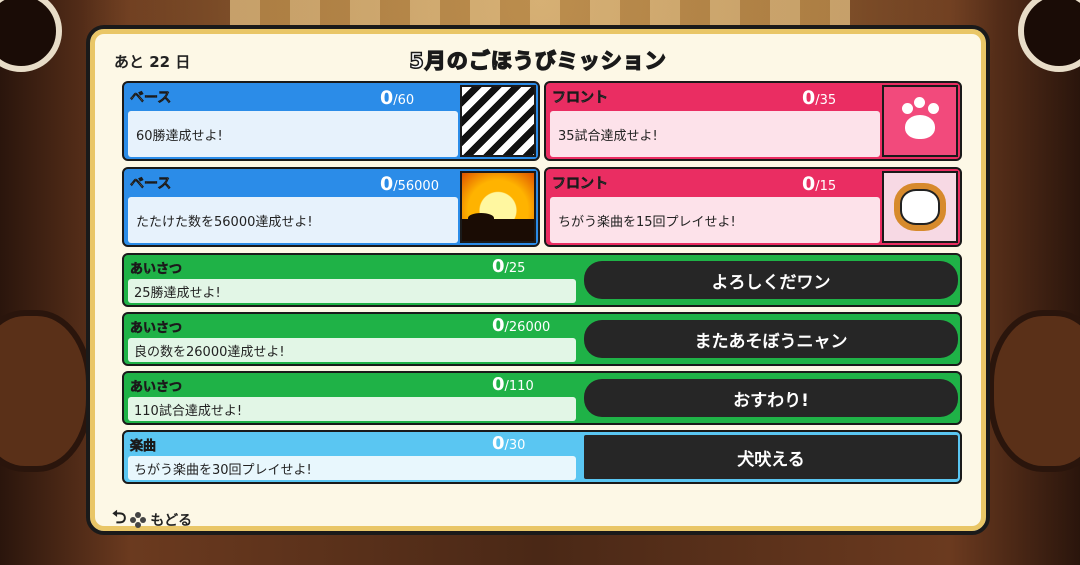  I want to click on back-button: ⮌ もどる, so click(152, 520).